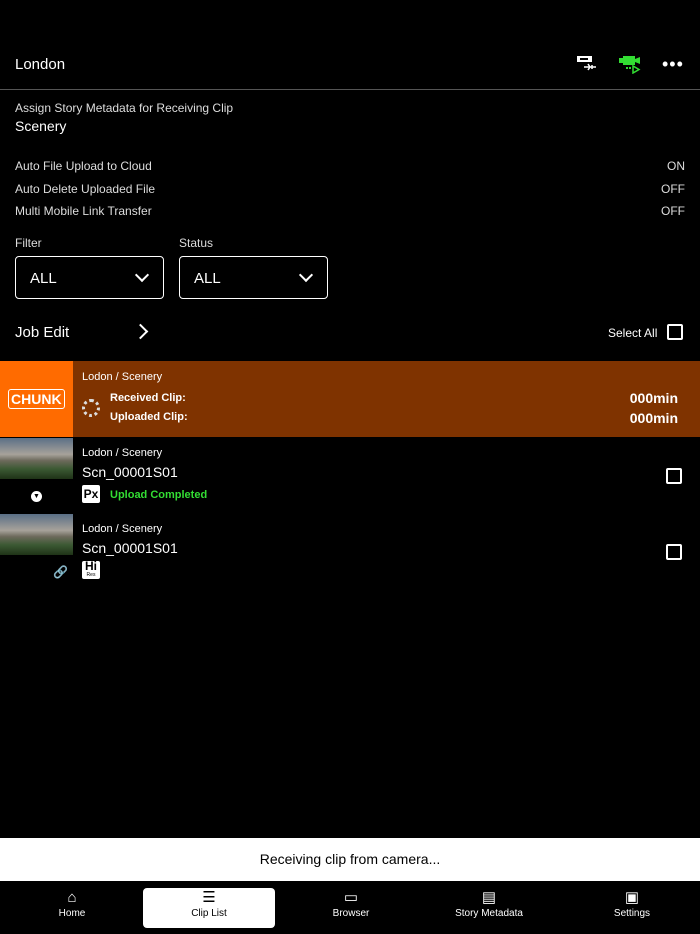 The width and height of the screenshot is (700, 934). I want to click on nav-label: Home, so click(72, 913).